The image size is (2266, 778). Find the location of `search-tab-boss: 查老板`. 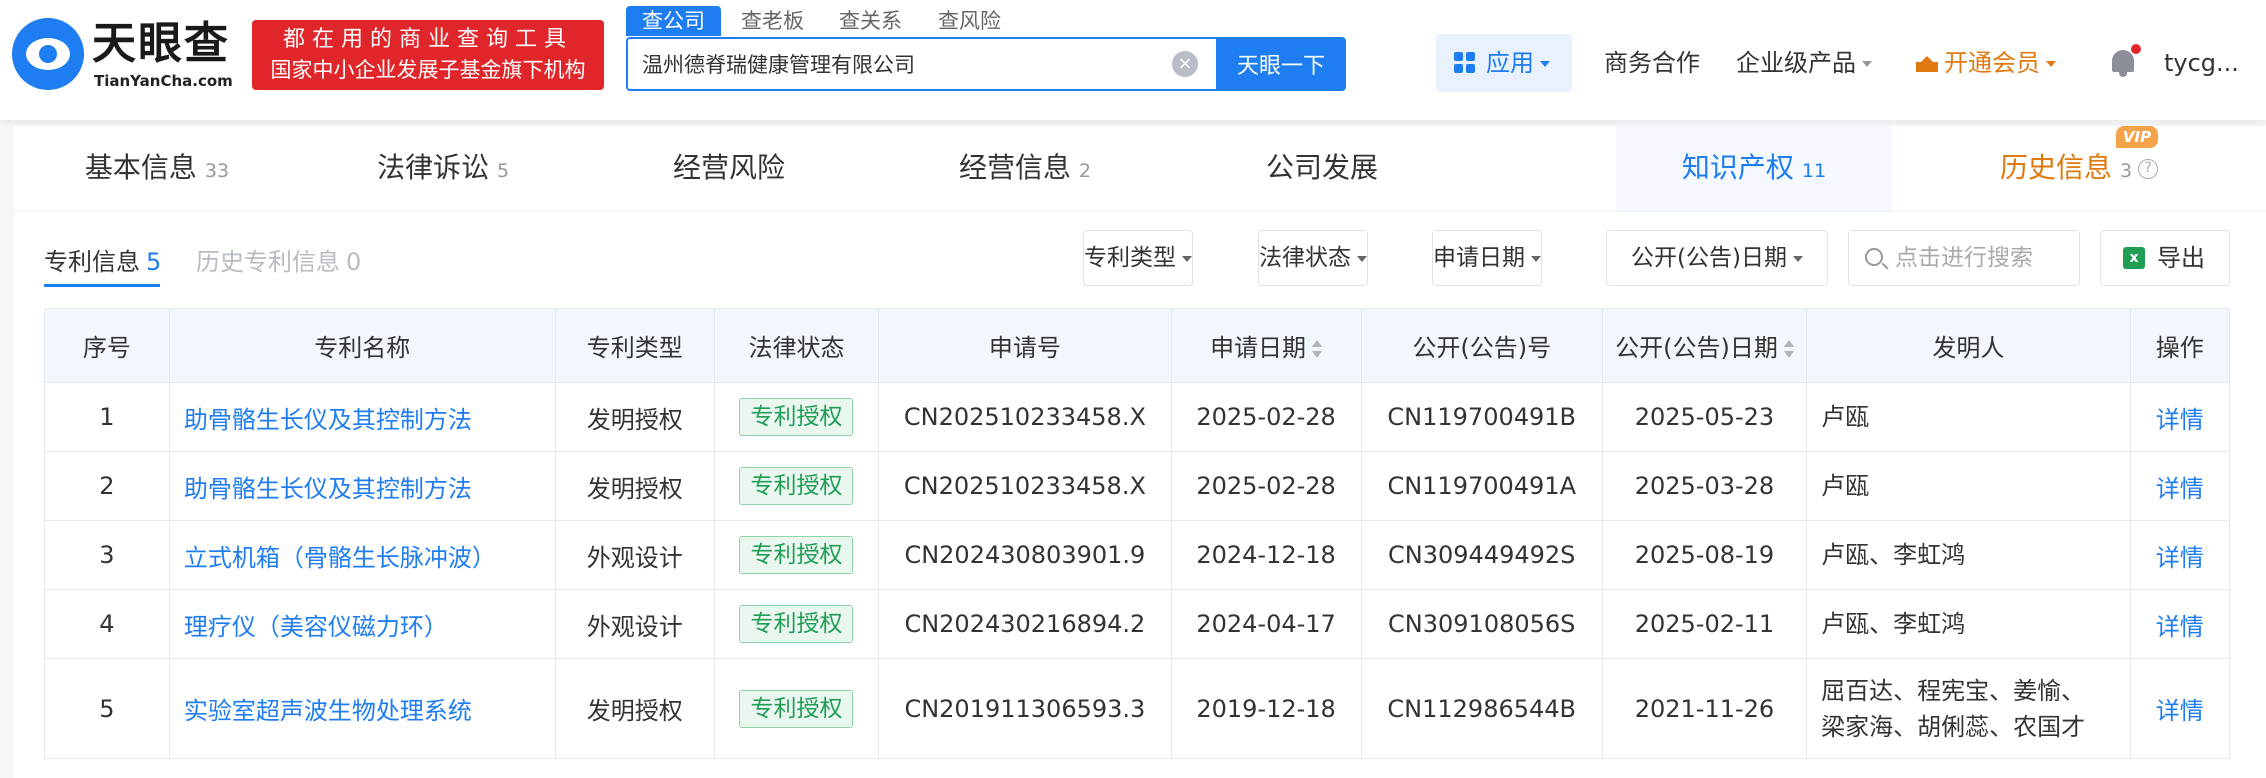

search-tab-boss: 查老板 is located at coordinates (772, 21).